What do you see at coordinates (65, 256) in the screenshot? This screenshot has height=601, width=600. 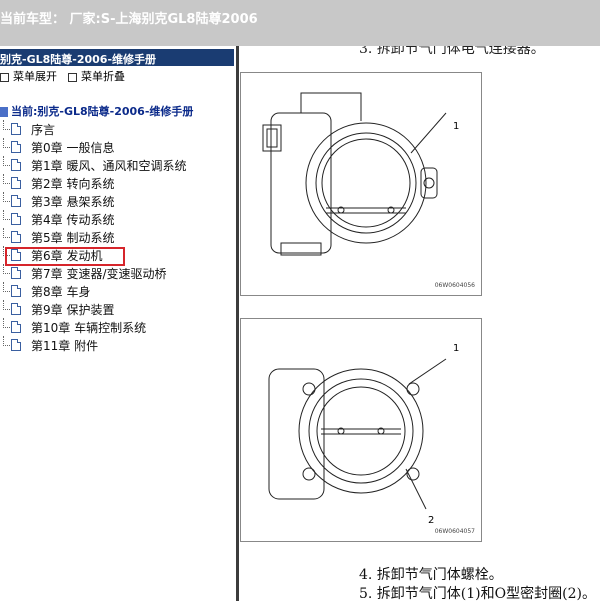 I see `selection-highlight` at bounding box center [65, 256].